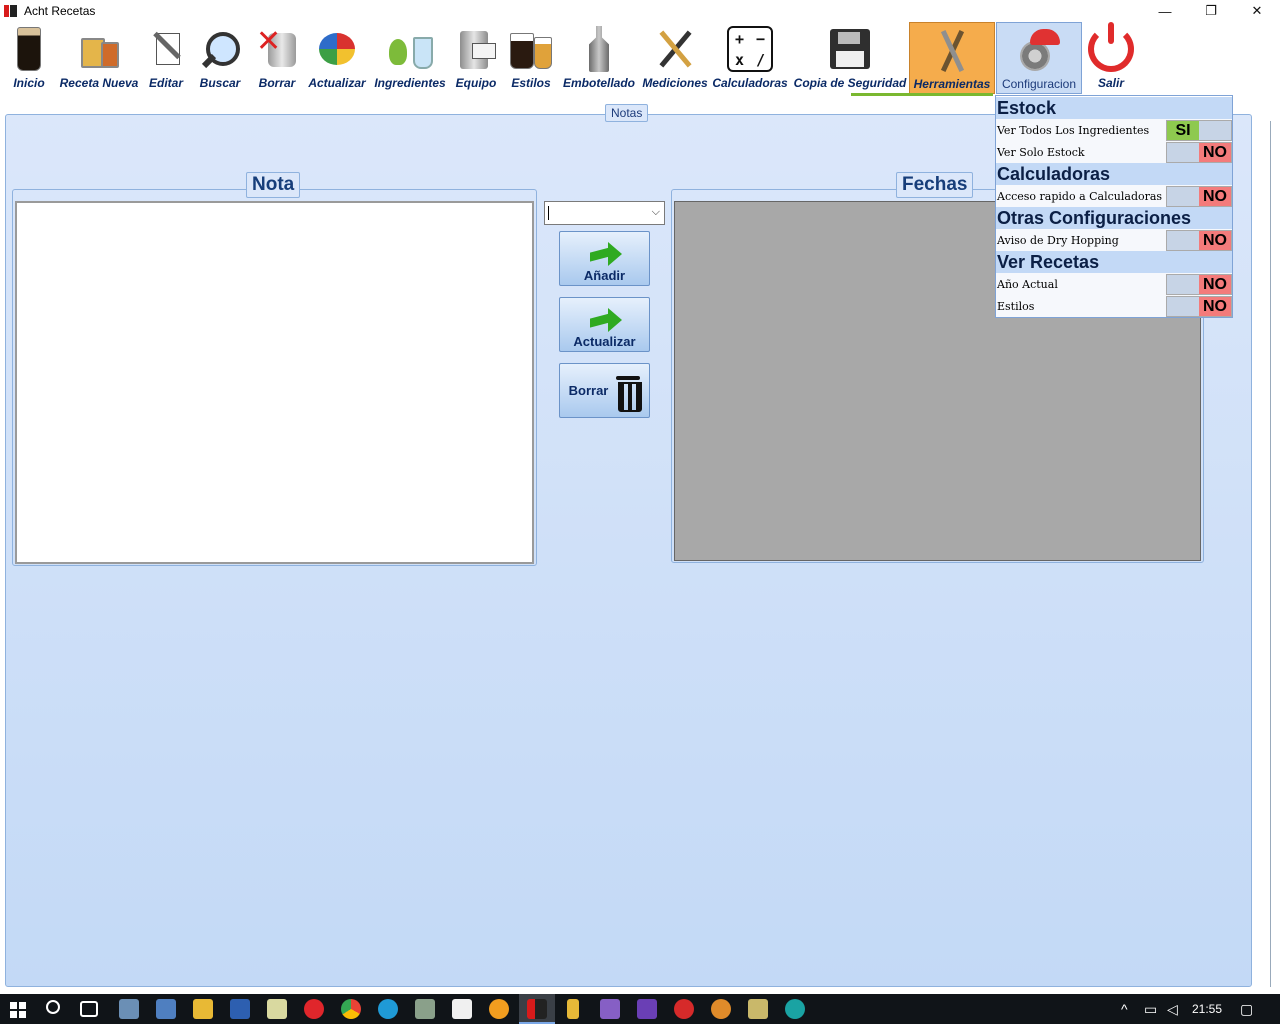  I want to click on toolbar-mediciones-button: Mediciones, so click(675, 58).